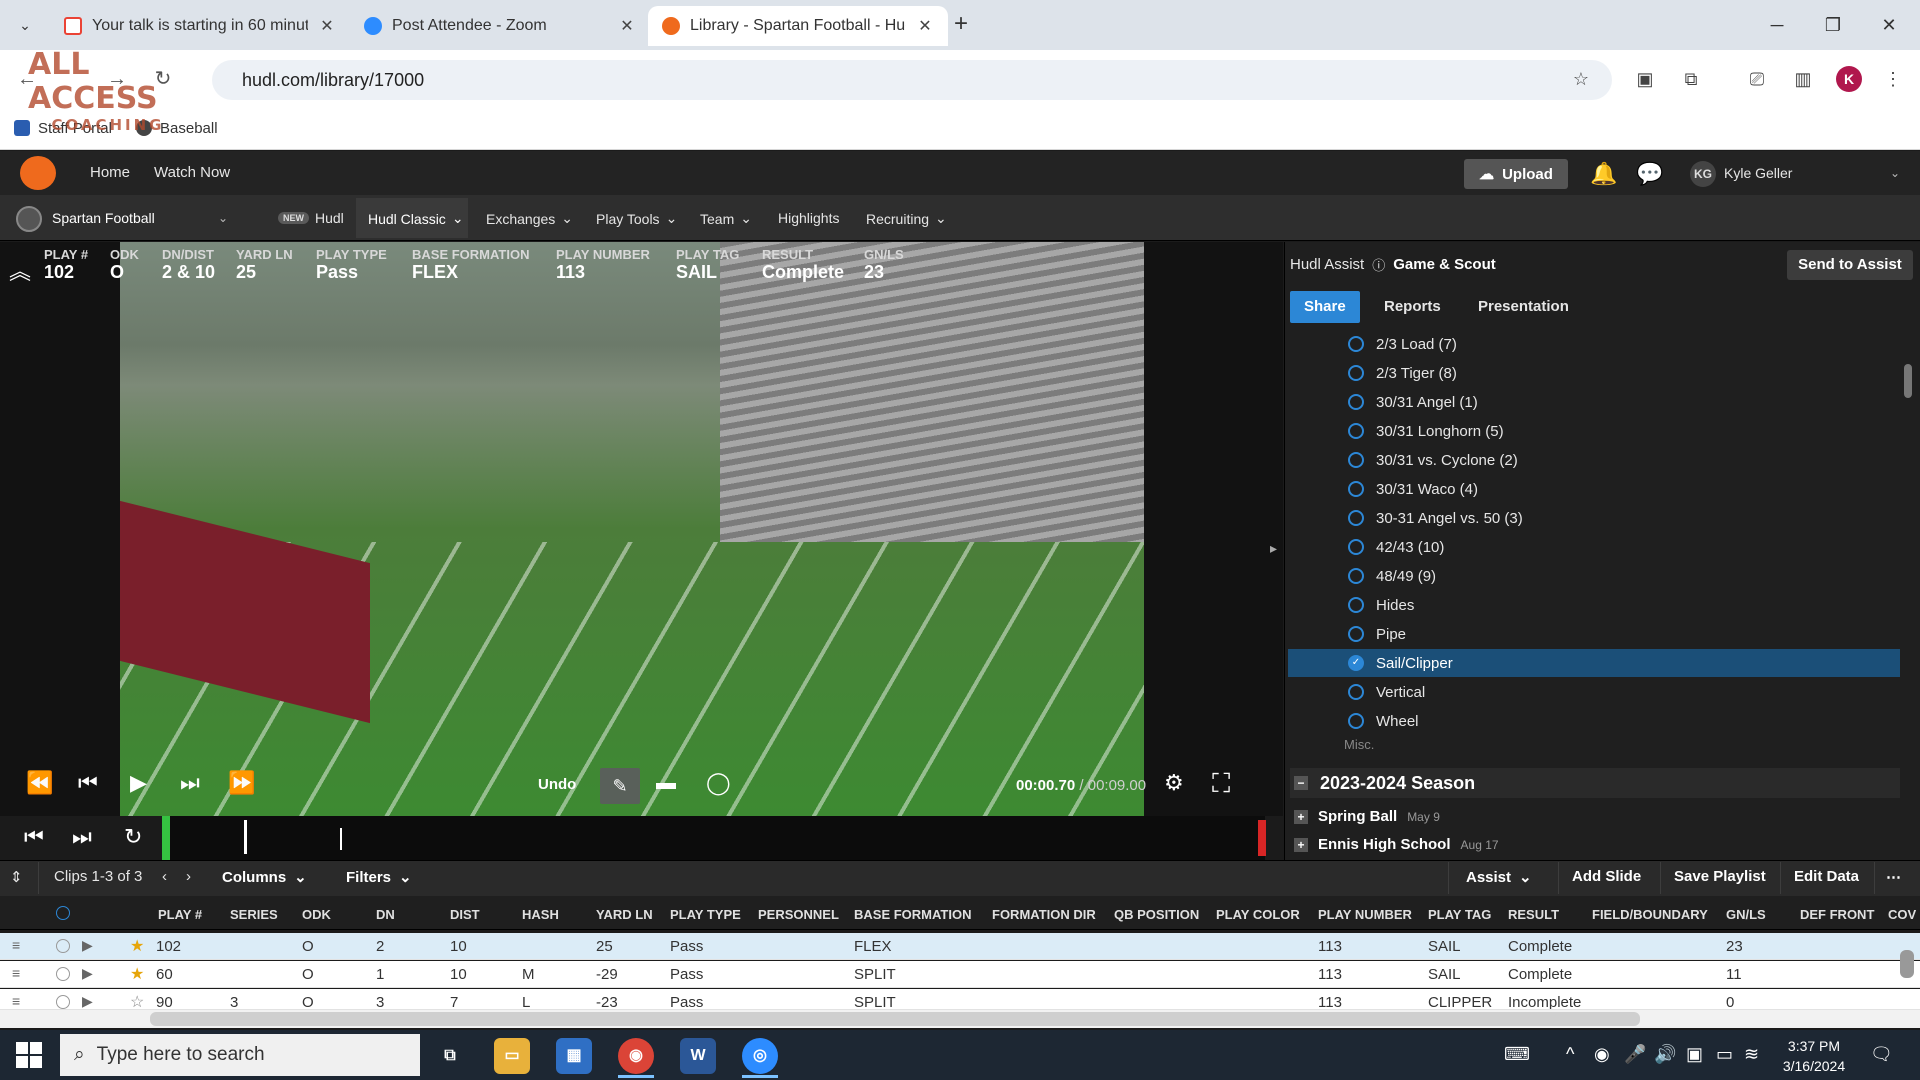 The image size is (1920, 1080). Describe the element at coordinates (1895, 173) in the screenshot. I see `user-menu-chevron-icon: ⌄` at that location.